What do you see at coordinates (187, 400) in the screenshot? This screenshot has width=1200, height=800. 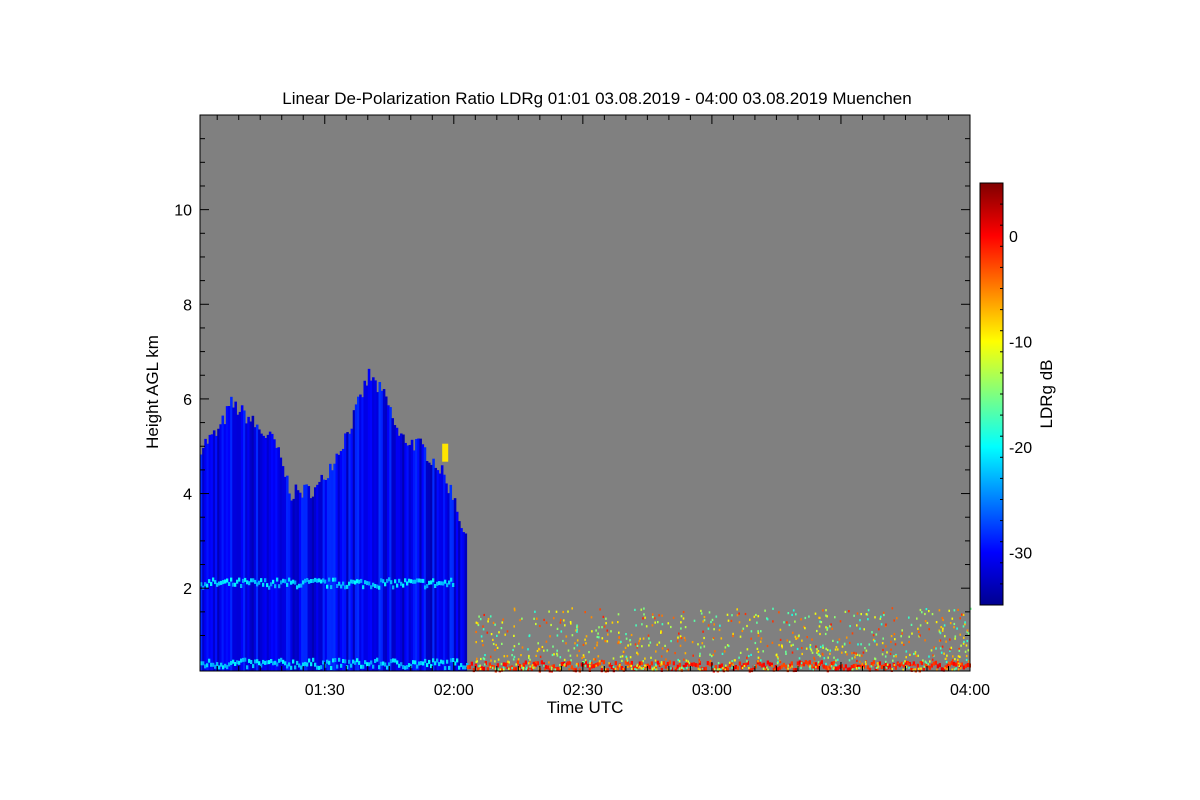 I see `y-tick-label: 6` at bounding box center [187, 400].